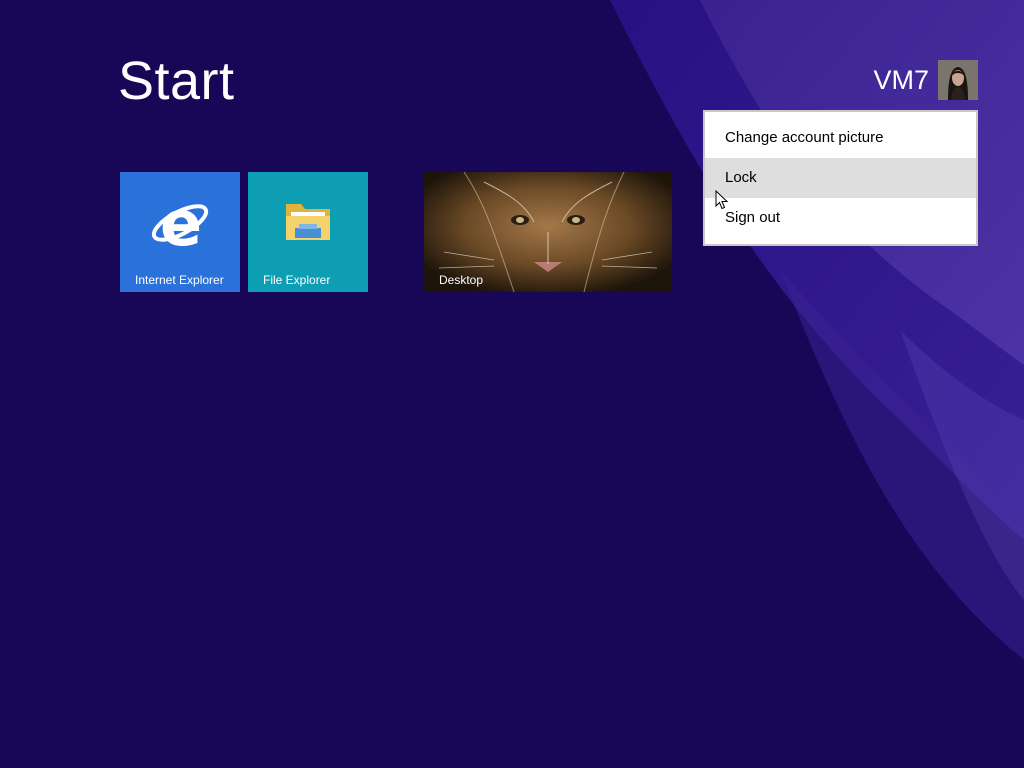 The width and height of the screenshot is (1024, 768). Describe the element at coordinates (548, 232) in the screenshot. I see `tile-desktop: Desktop` at that location.